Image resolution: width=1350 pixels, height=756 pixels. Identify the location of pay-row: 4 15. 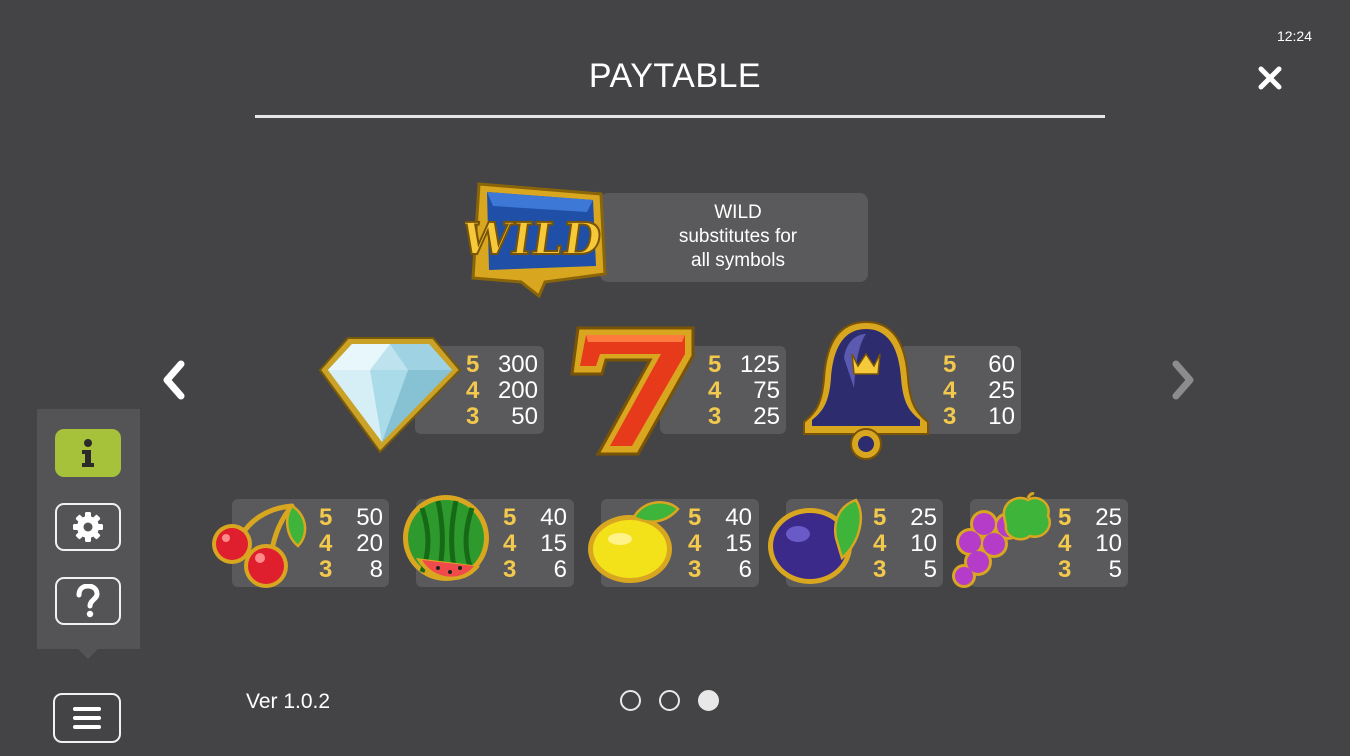
(535, 544).